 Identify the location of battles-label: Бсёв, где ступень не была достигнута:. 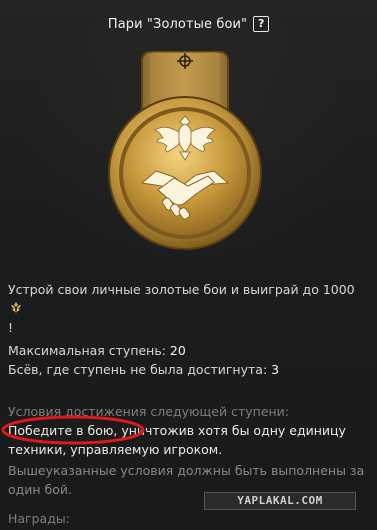
(140, 369).